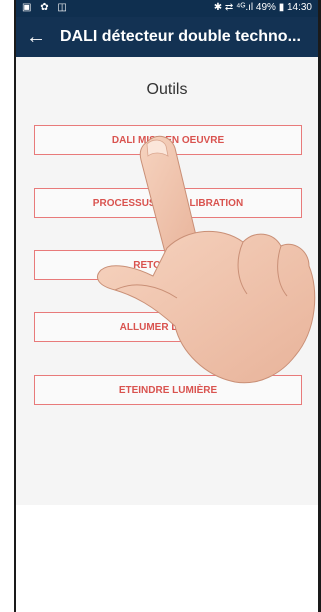 This screenshot has height=612, width=321. I want to click on section-title: Outils, so click(167, 89).